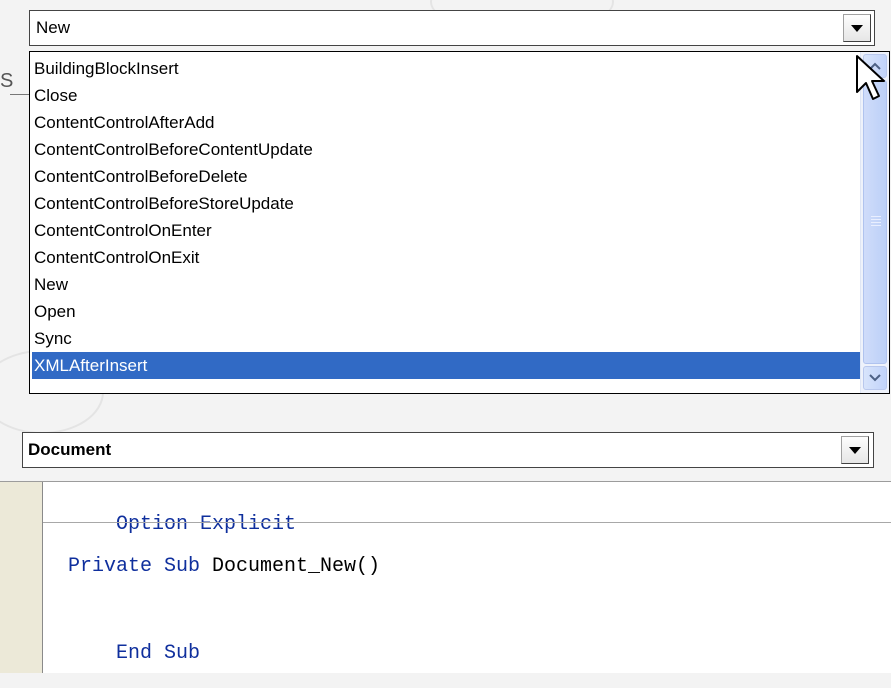 This screenshot has width=891, height=688. I want to click on code-line-sub-declaration: Private Sub Document_New(), so click(224, 566).